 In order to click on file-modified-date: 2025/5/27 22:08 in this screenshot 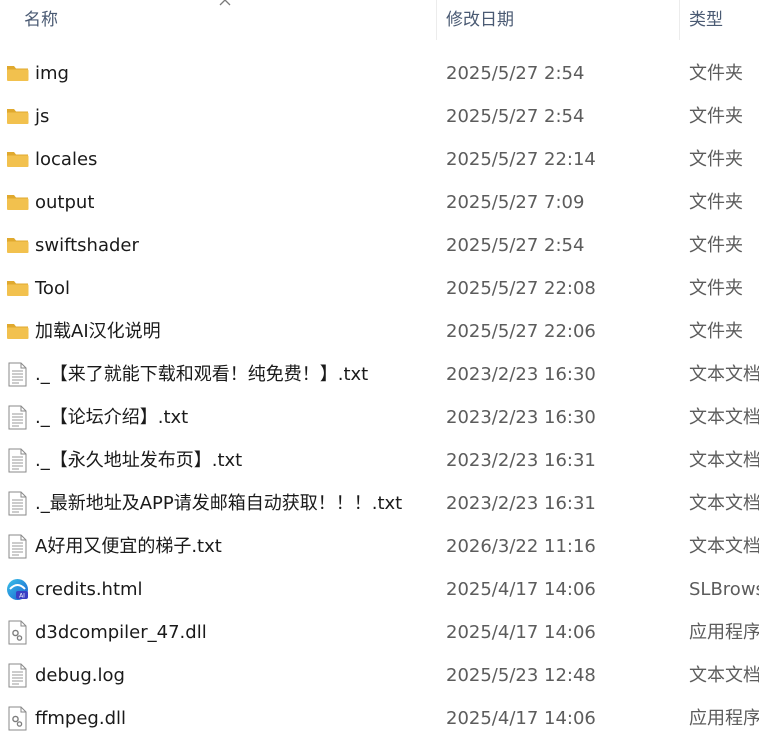, I will do `click(521, 288)`.